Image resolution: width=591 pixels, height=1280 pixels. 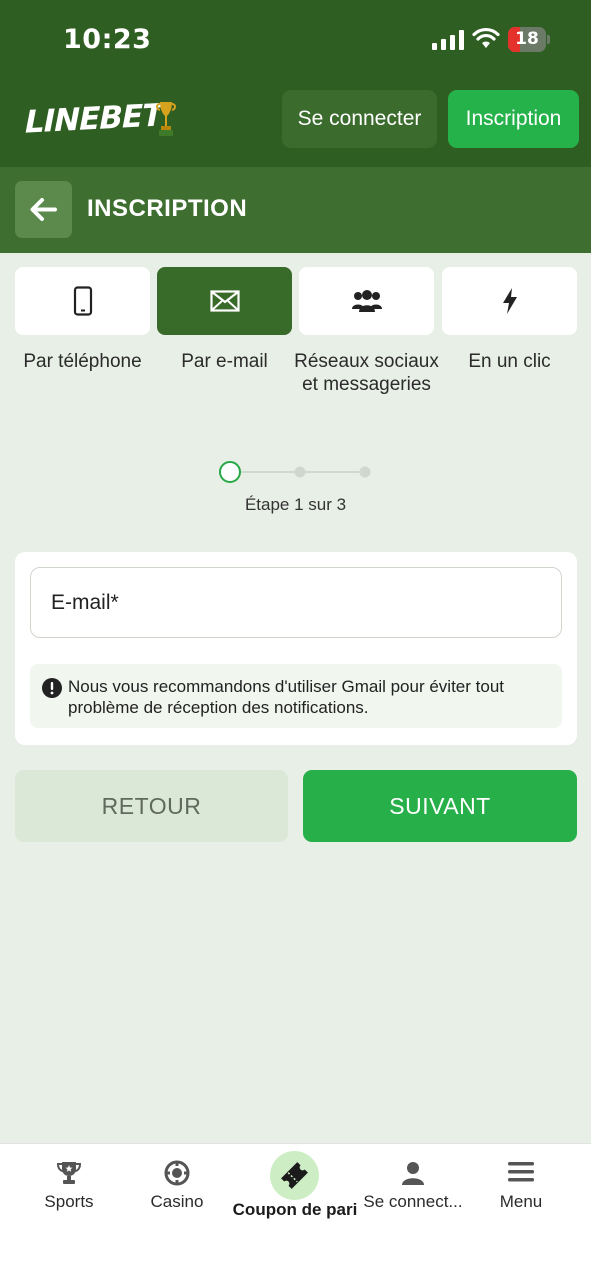 I want to click on step-2-indicator, so click(x=300, y=472).